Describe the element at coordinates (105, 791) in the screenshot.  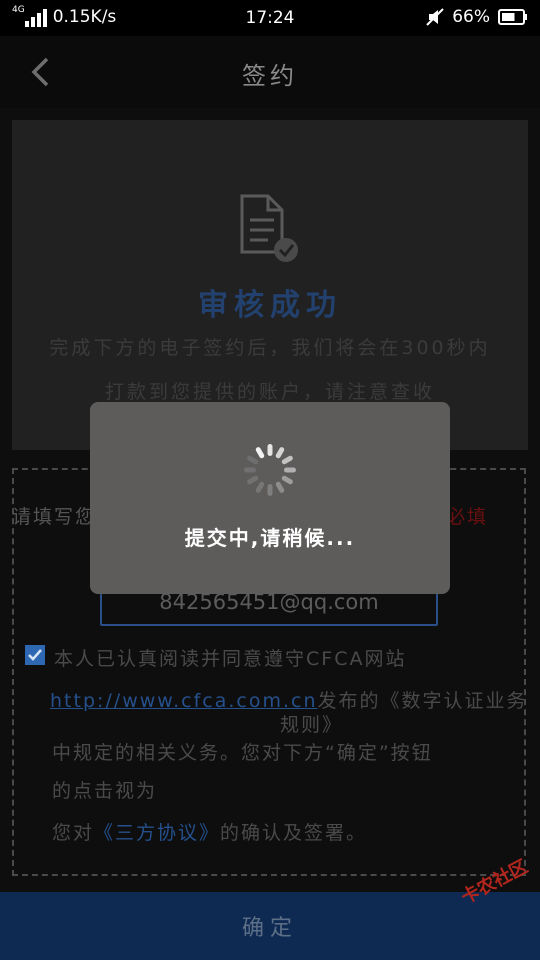
I see `agreement-line: 的点击视为` at that location.